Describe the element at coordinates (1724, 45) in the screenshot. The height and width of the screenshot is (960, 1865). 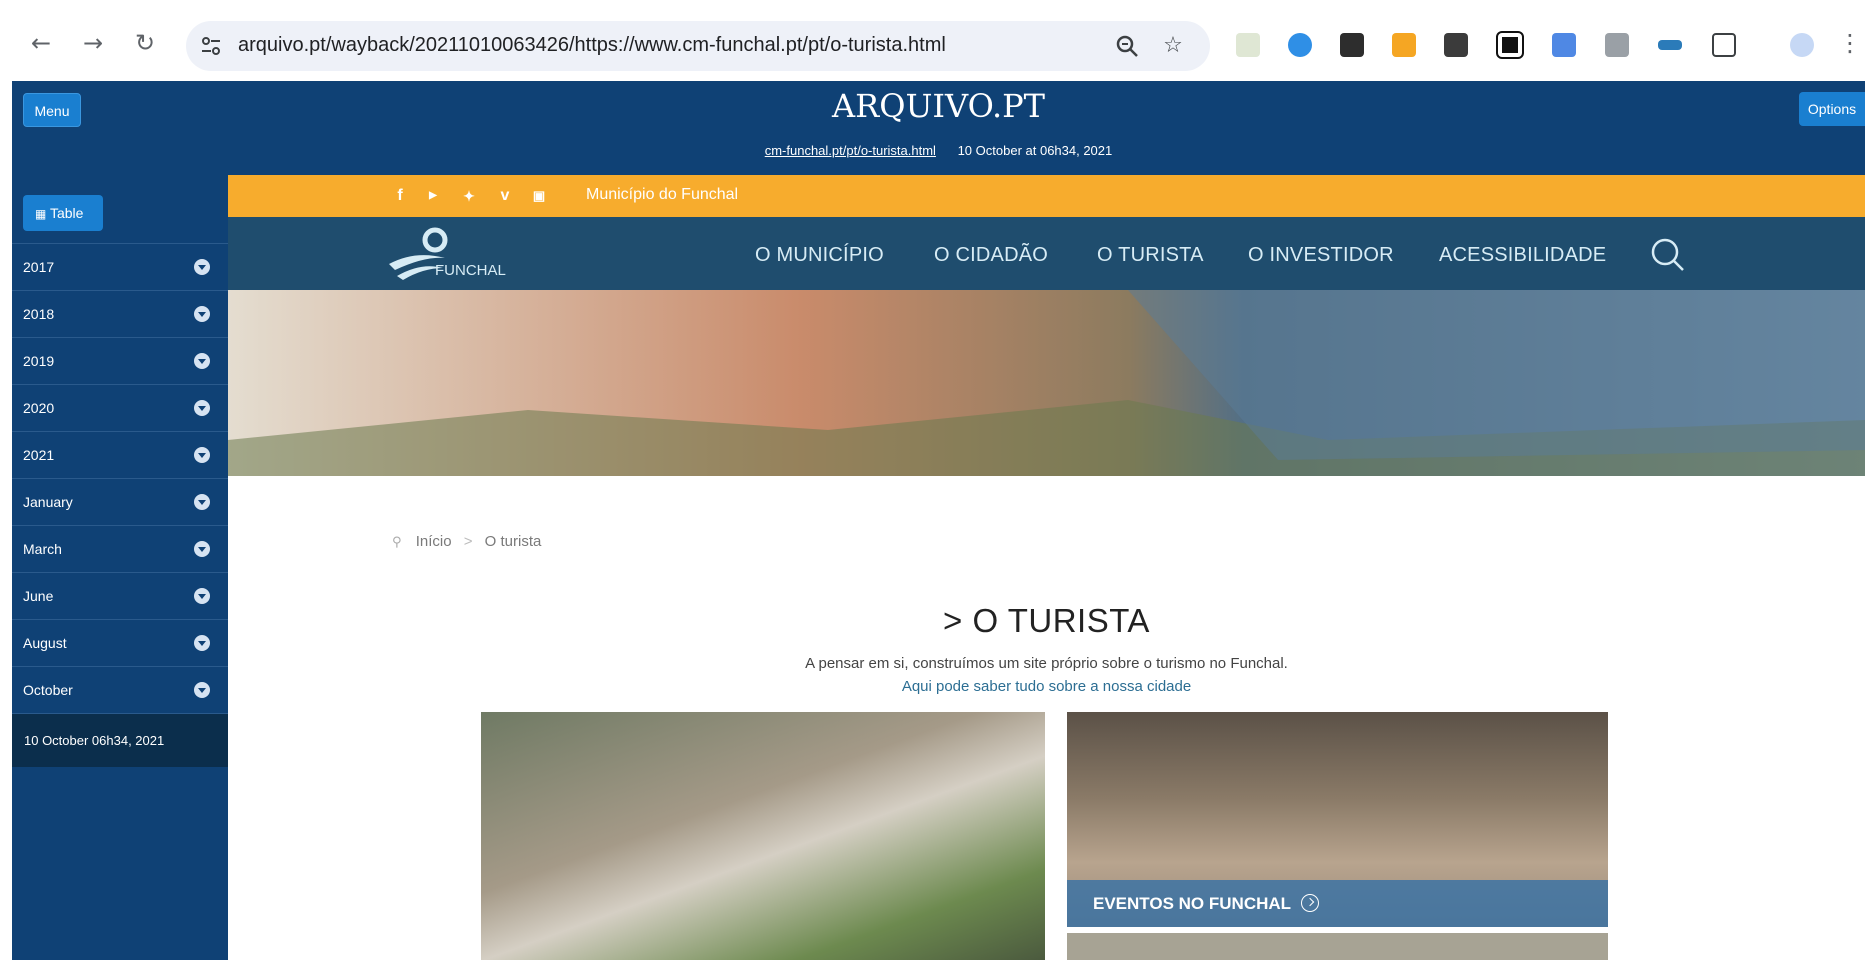
I see `puzzle-icon` at that location.